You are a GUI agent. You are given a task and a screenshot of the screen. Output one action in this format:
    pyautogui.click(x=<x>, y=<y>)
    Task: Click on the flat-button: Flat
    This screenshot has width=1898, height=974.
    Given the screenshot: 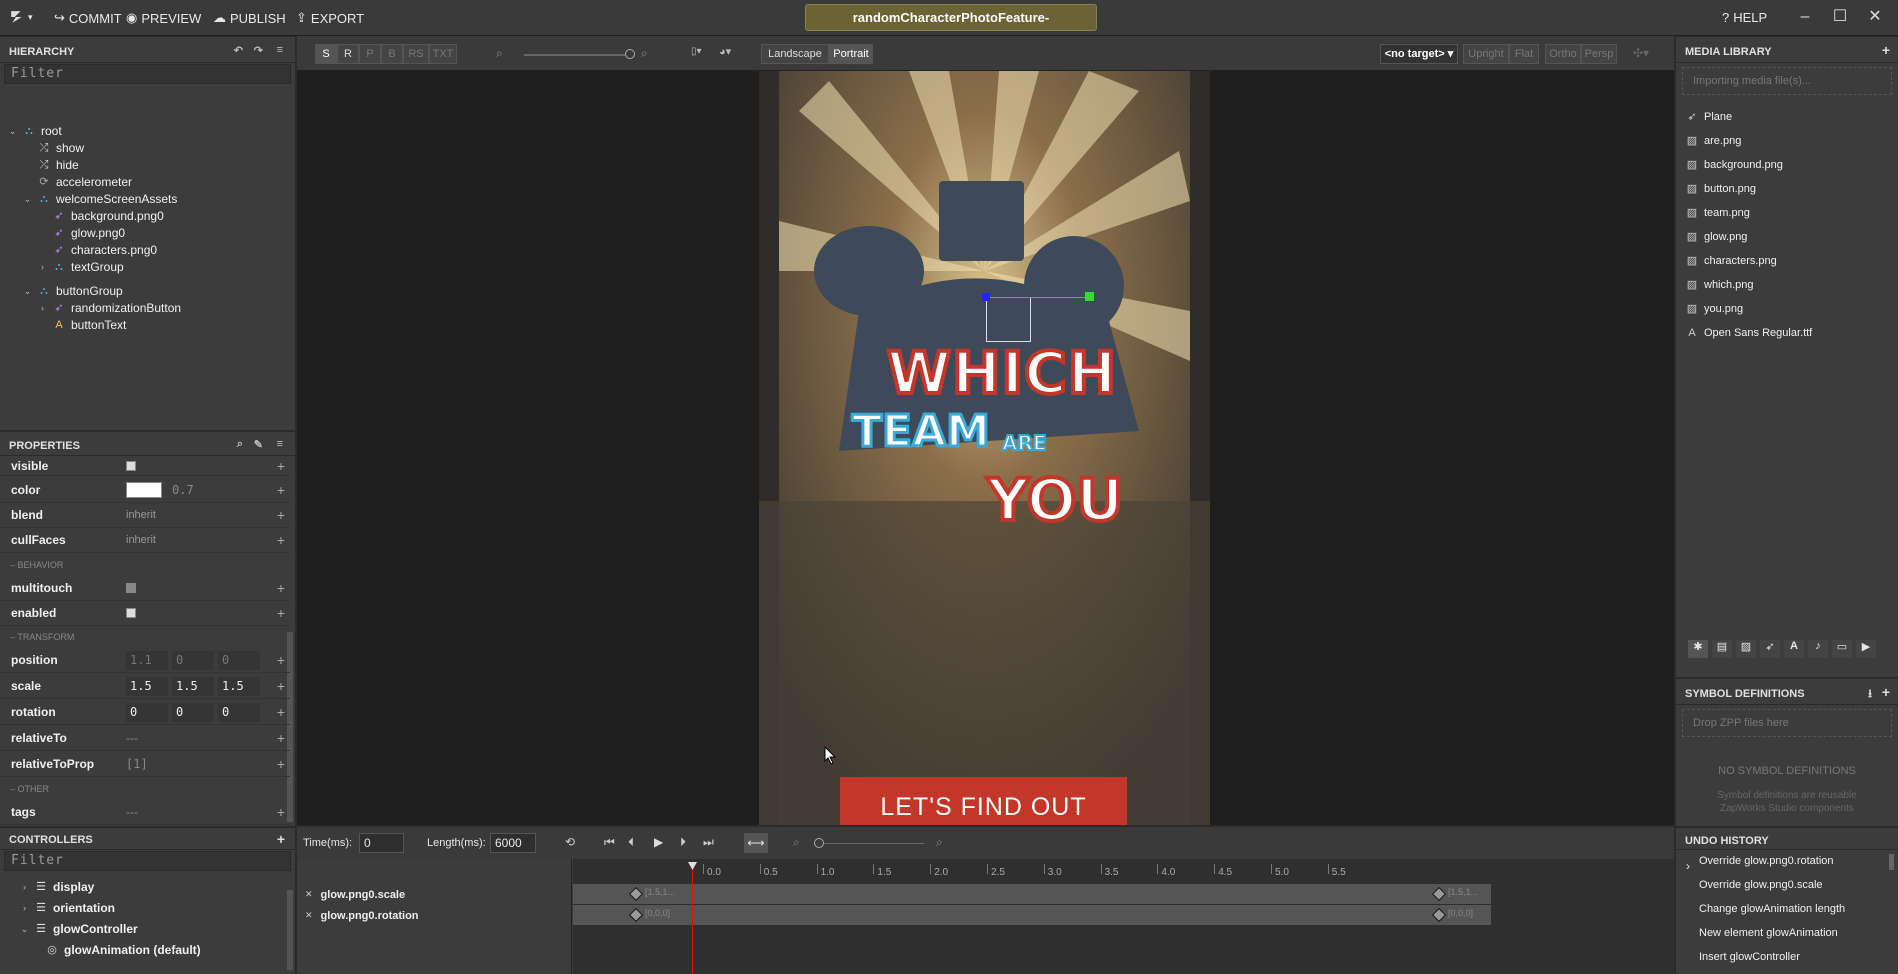 What is the action you would take?
    pyautogui.click(x=1524, y=54)
    